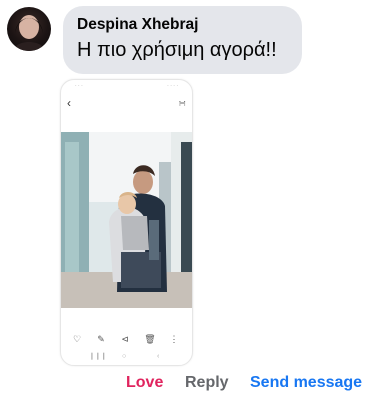  What do you see at coordinates (172, 86) in the screenshot?
I see `phone-status-icons: · · · ·` at bounding box center [172, 86].